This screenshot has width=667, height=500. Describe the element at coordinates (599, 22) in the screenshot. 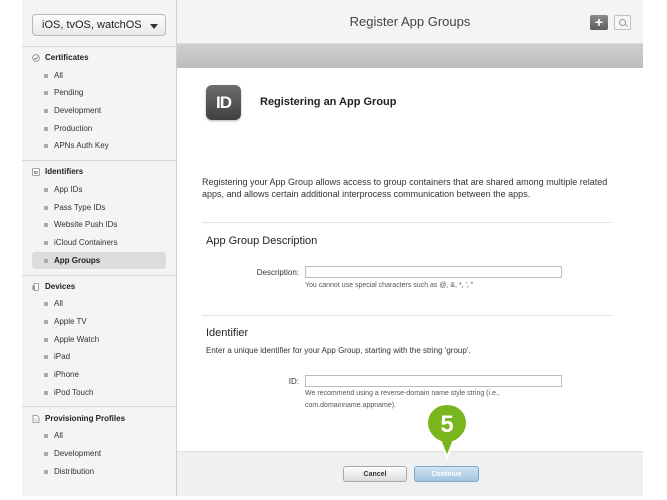

I see `add-button: +` at that location.